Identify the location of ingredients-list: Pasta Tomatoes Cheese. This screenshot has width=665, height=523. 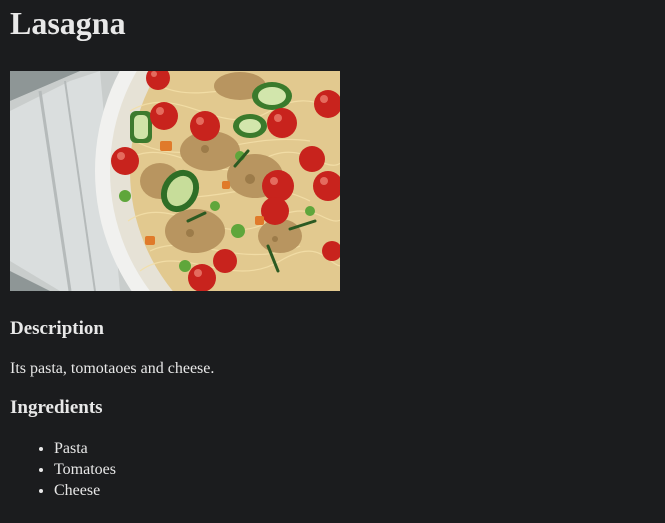
(332, 469).